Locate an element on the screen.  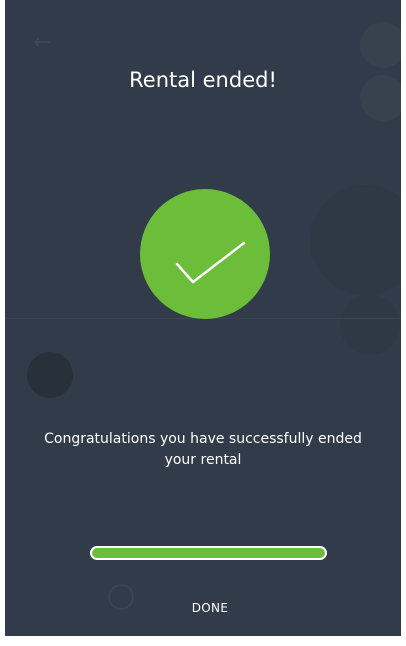
lock-control is located at coordinates (370, 325).